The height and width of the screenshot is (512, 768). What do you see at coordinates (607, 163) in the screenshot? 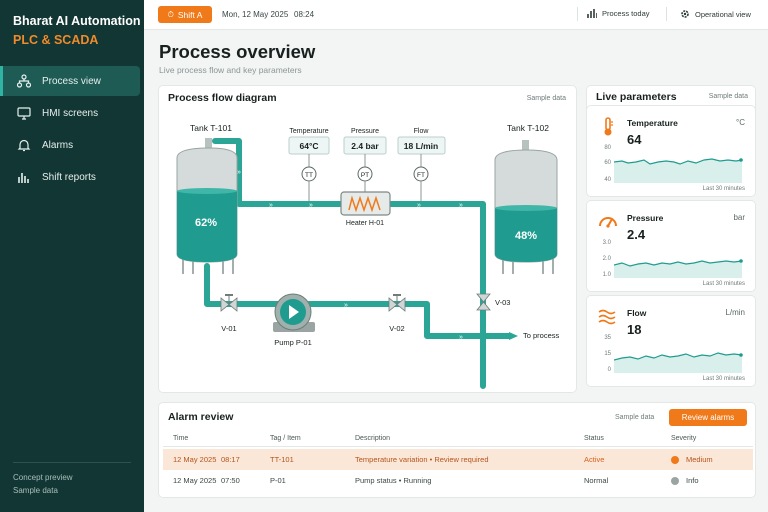
I see `axis-tick: 60` at bounding box center [607, 163].